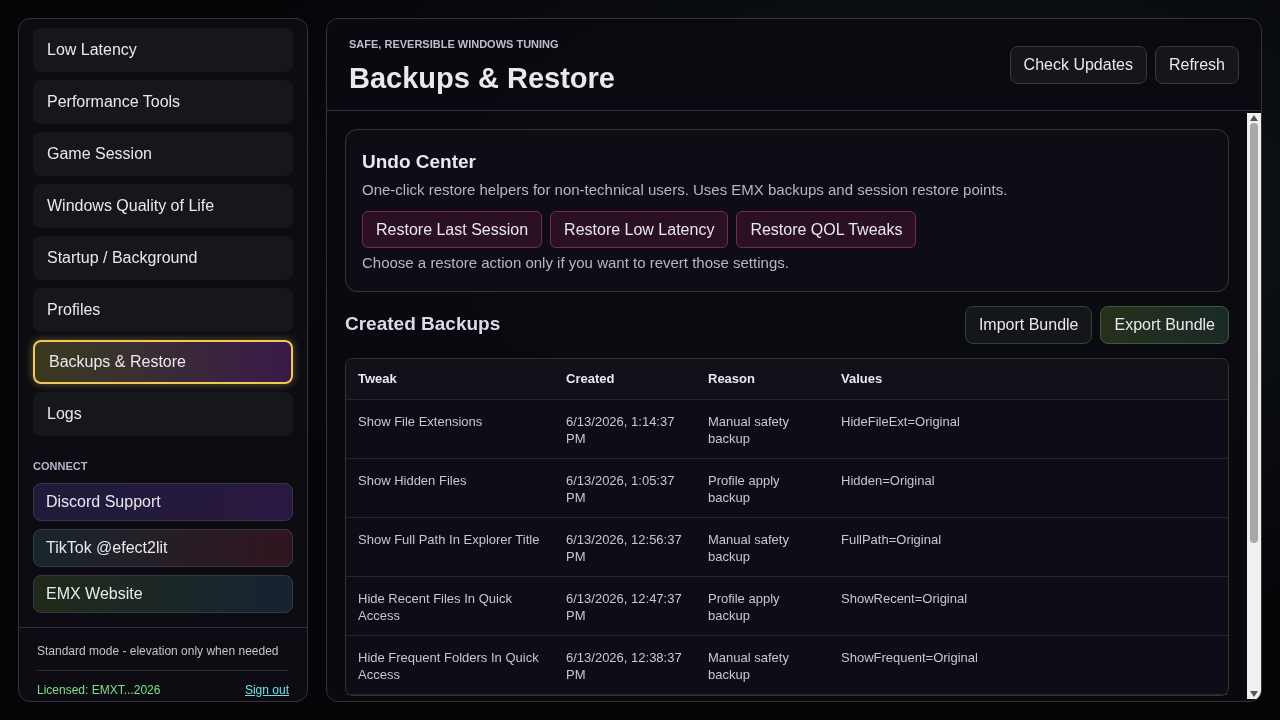 The height and width of the screenshot is (720, 1280). Describe the element at coordinates (1254, 694) in the screenshot. I see `scroll-down-icon` at that location.